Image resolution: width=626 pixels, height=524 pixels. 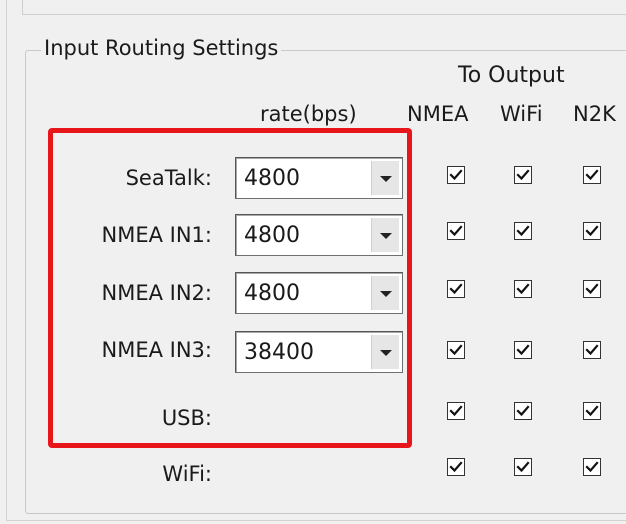 I want to click on nmea-in3-to-nmea-checkbox, so click(x=456, y=350).